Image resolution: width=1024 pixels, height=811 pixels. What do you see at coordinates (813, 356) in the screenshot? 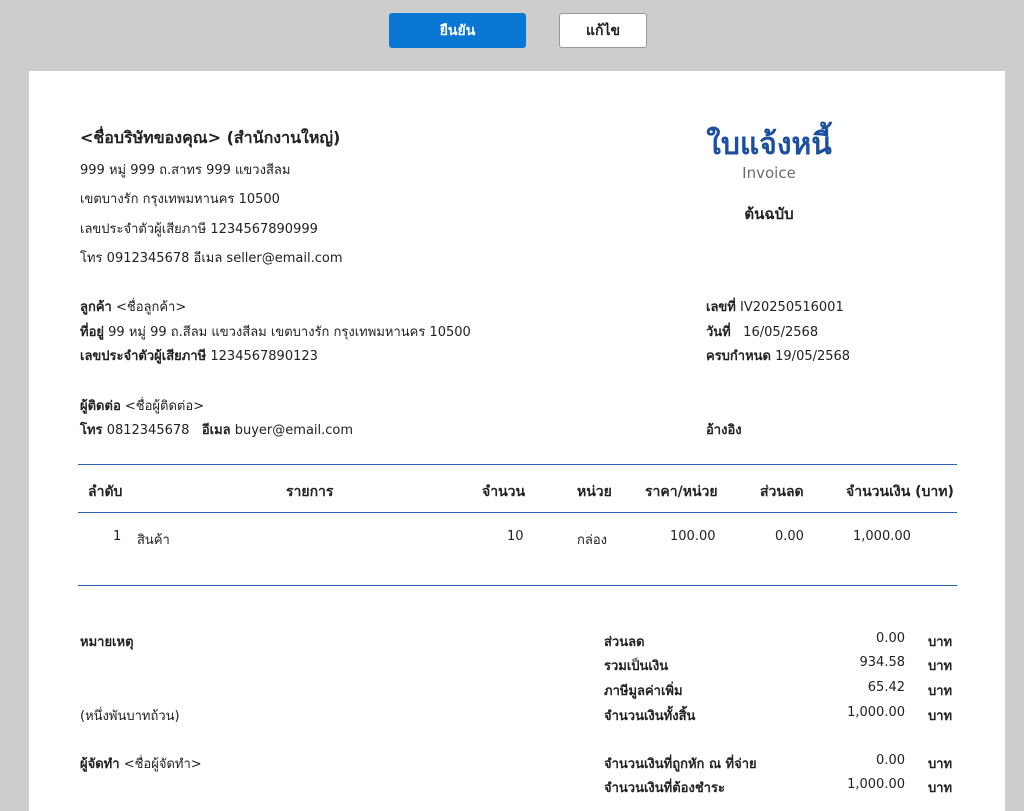
I see `due-date: 19/05/2568` at bounding box center [813, 356].